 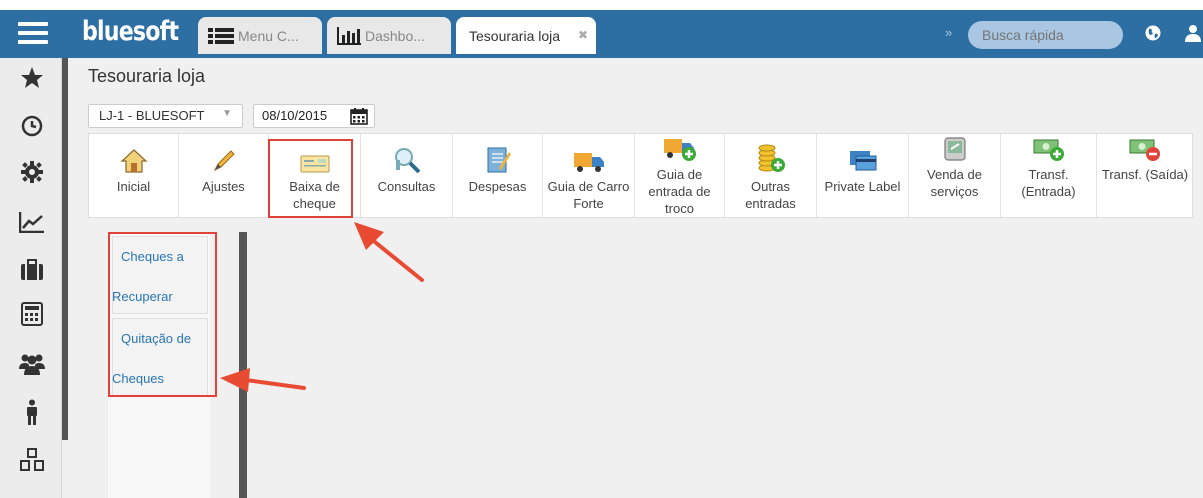 I want to click on submenu-item-cheques-a-recuperar: Cheques a Recuperar, so click(x=160, y=275).